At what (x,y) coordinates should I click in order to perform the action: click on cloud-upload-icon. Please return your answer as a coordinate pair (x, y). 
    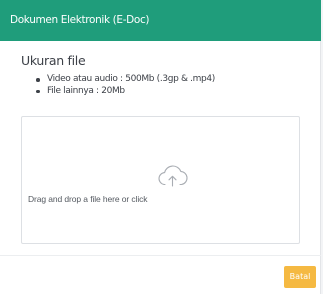
    Looking at the image, I should click on (173, 176).